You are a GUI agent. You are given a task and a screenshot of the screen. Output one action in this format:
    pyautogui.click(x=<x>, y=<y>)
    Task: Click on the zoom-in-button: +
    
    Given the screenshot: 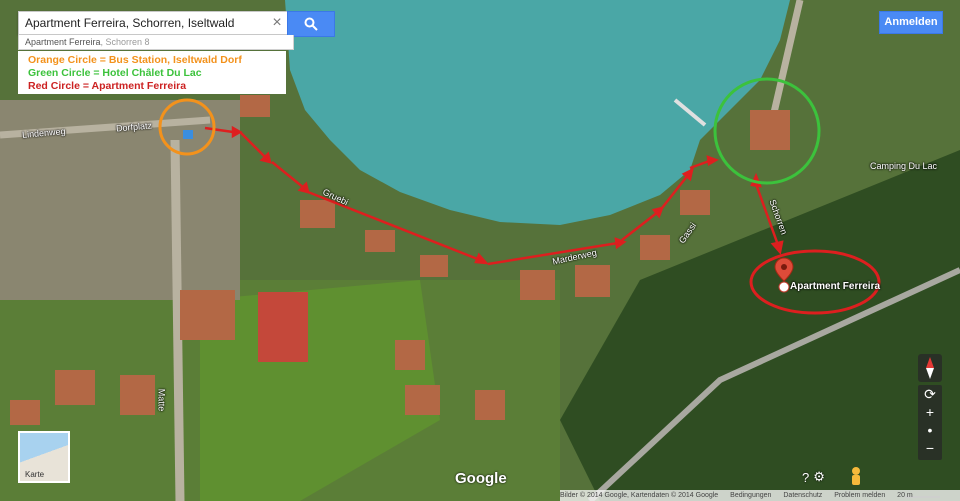 What is the action you would take?
    pyautogui.click(x=930, y=412)
    